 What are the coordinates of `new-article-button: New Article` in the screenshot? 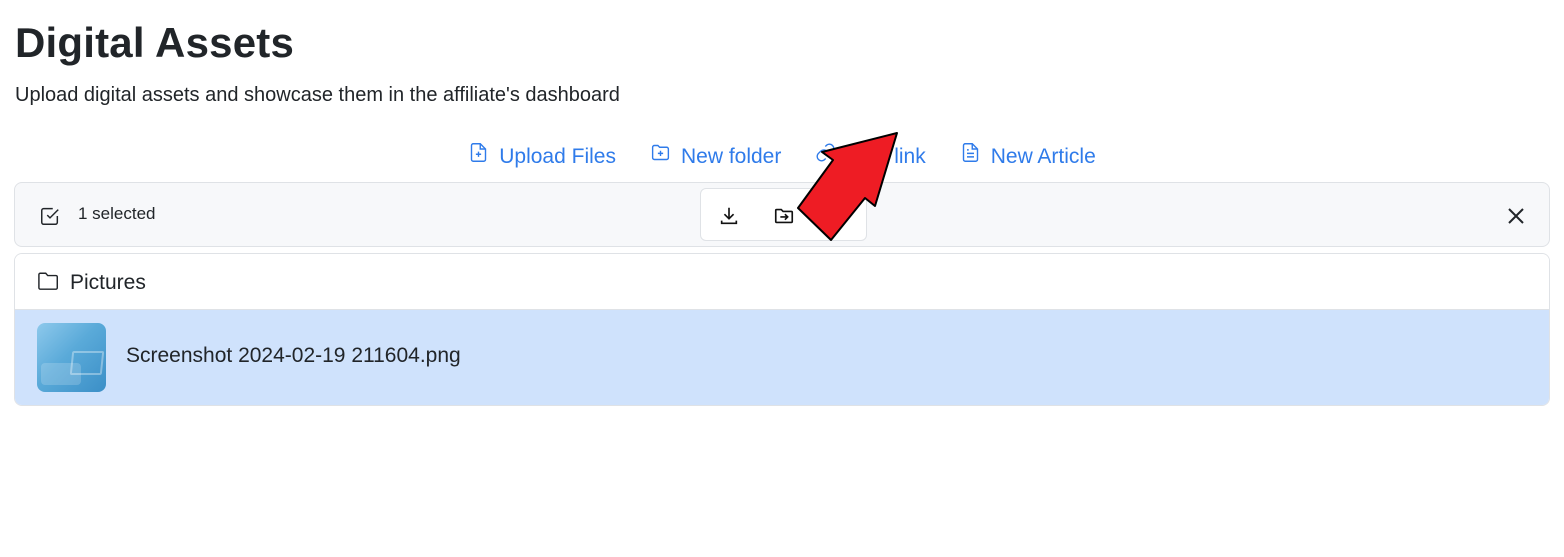 It's located at (1028, 157).